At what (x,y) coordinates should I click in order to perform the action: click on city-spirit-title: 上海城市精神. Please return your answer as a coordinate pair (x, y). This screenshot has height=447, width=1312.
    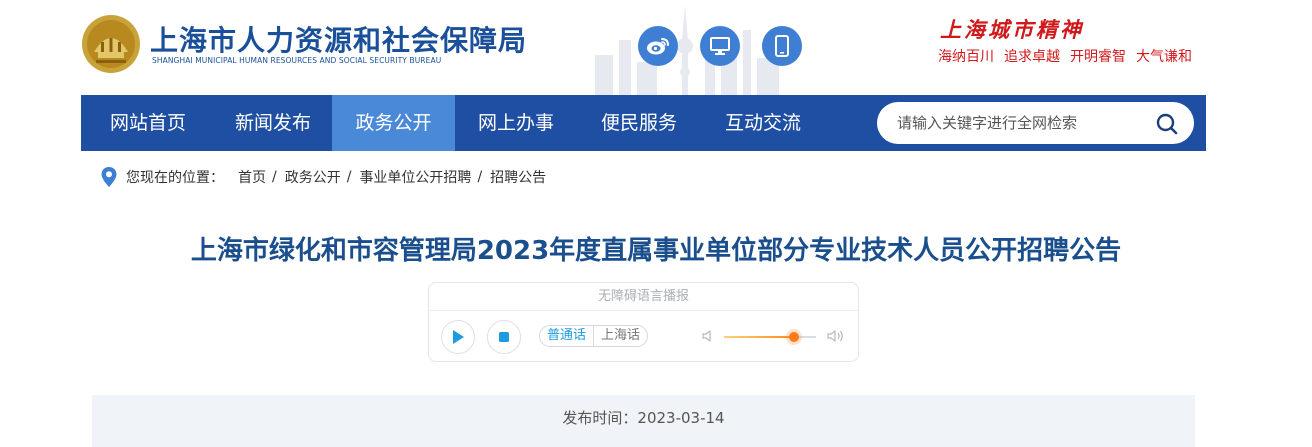
    Looking at the image, I should click on (1012, 29).